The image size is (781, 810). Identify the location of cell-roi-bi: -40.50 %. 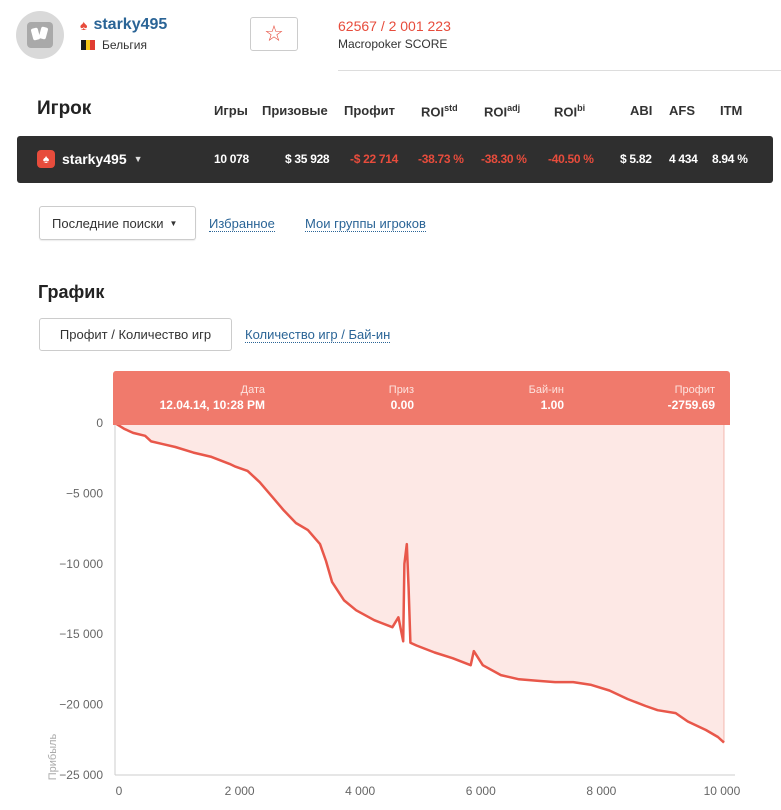
(571, 159).